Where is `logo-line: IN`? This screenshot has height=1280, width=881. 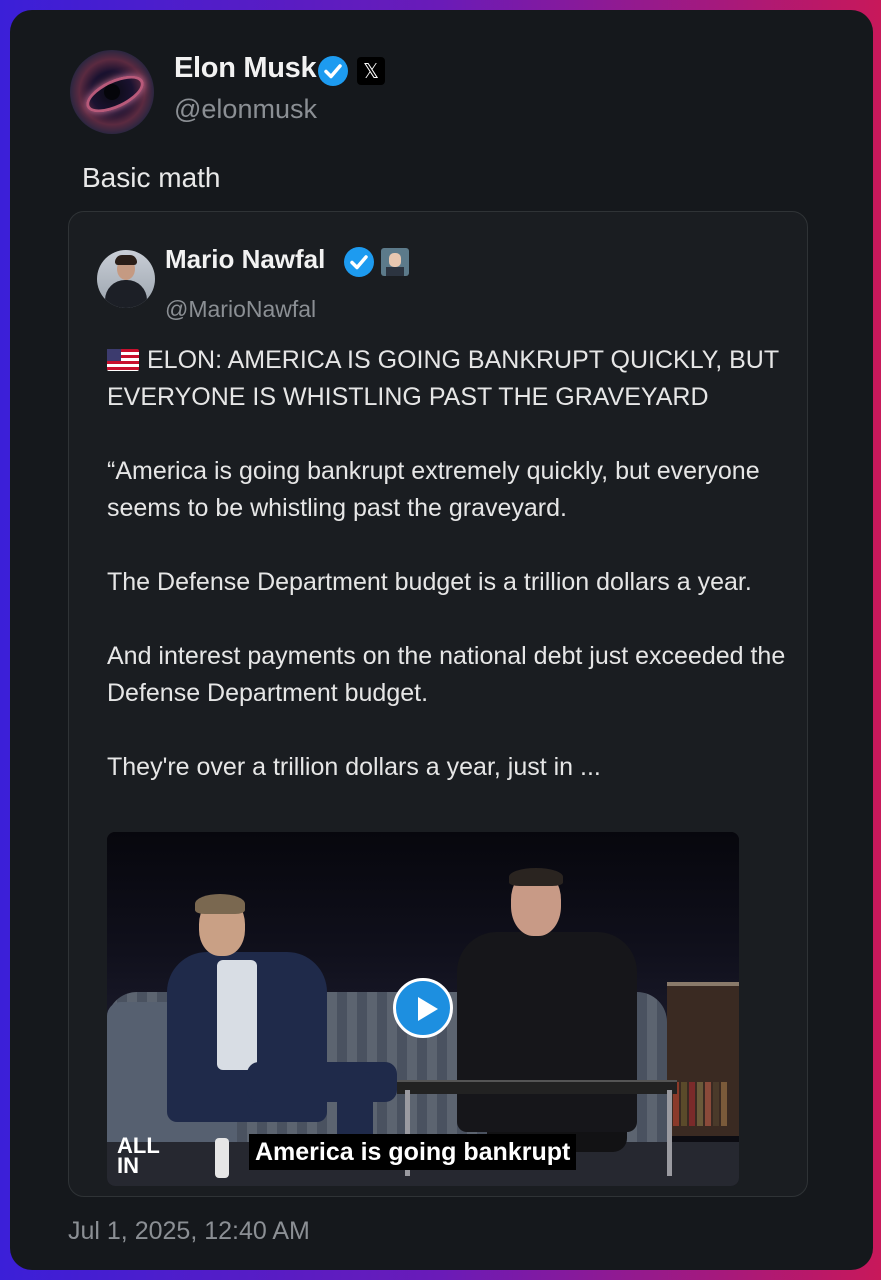 logo-line: IN is located at coordinates (128, 1165).